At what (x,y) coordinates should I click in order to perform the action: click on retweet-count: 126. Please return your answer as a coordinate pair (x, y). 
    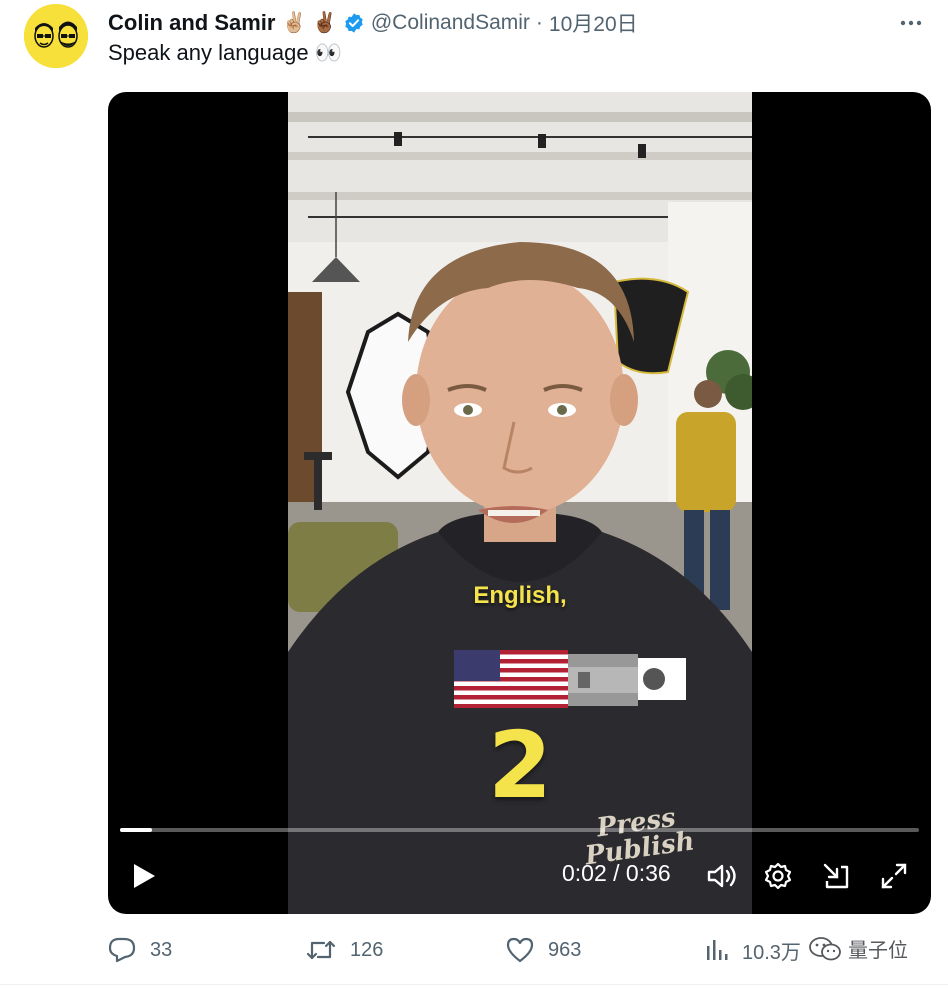
    Looking at the image, I should click on (367, 949).